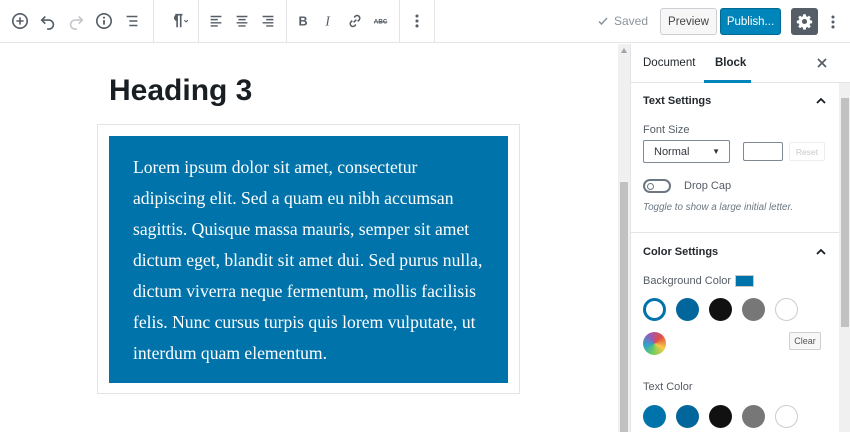  I want to click on background-color-label: Background Color, so click(687, 281).